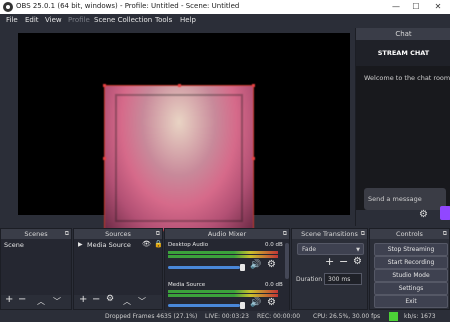 The image size is (450, 322). What do you see at coordinates (411, 275) in the screenshot?
I see `studio-mode-button: Studio Mode` at bounding box center [411, 275].